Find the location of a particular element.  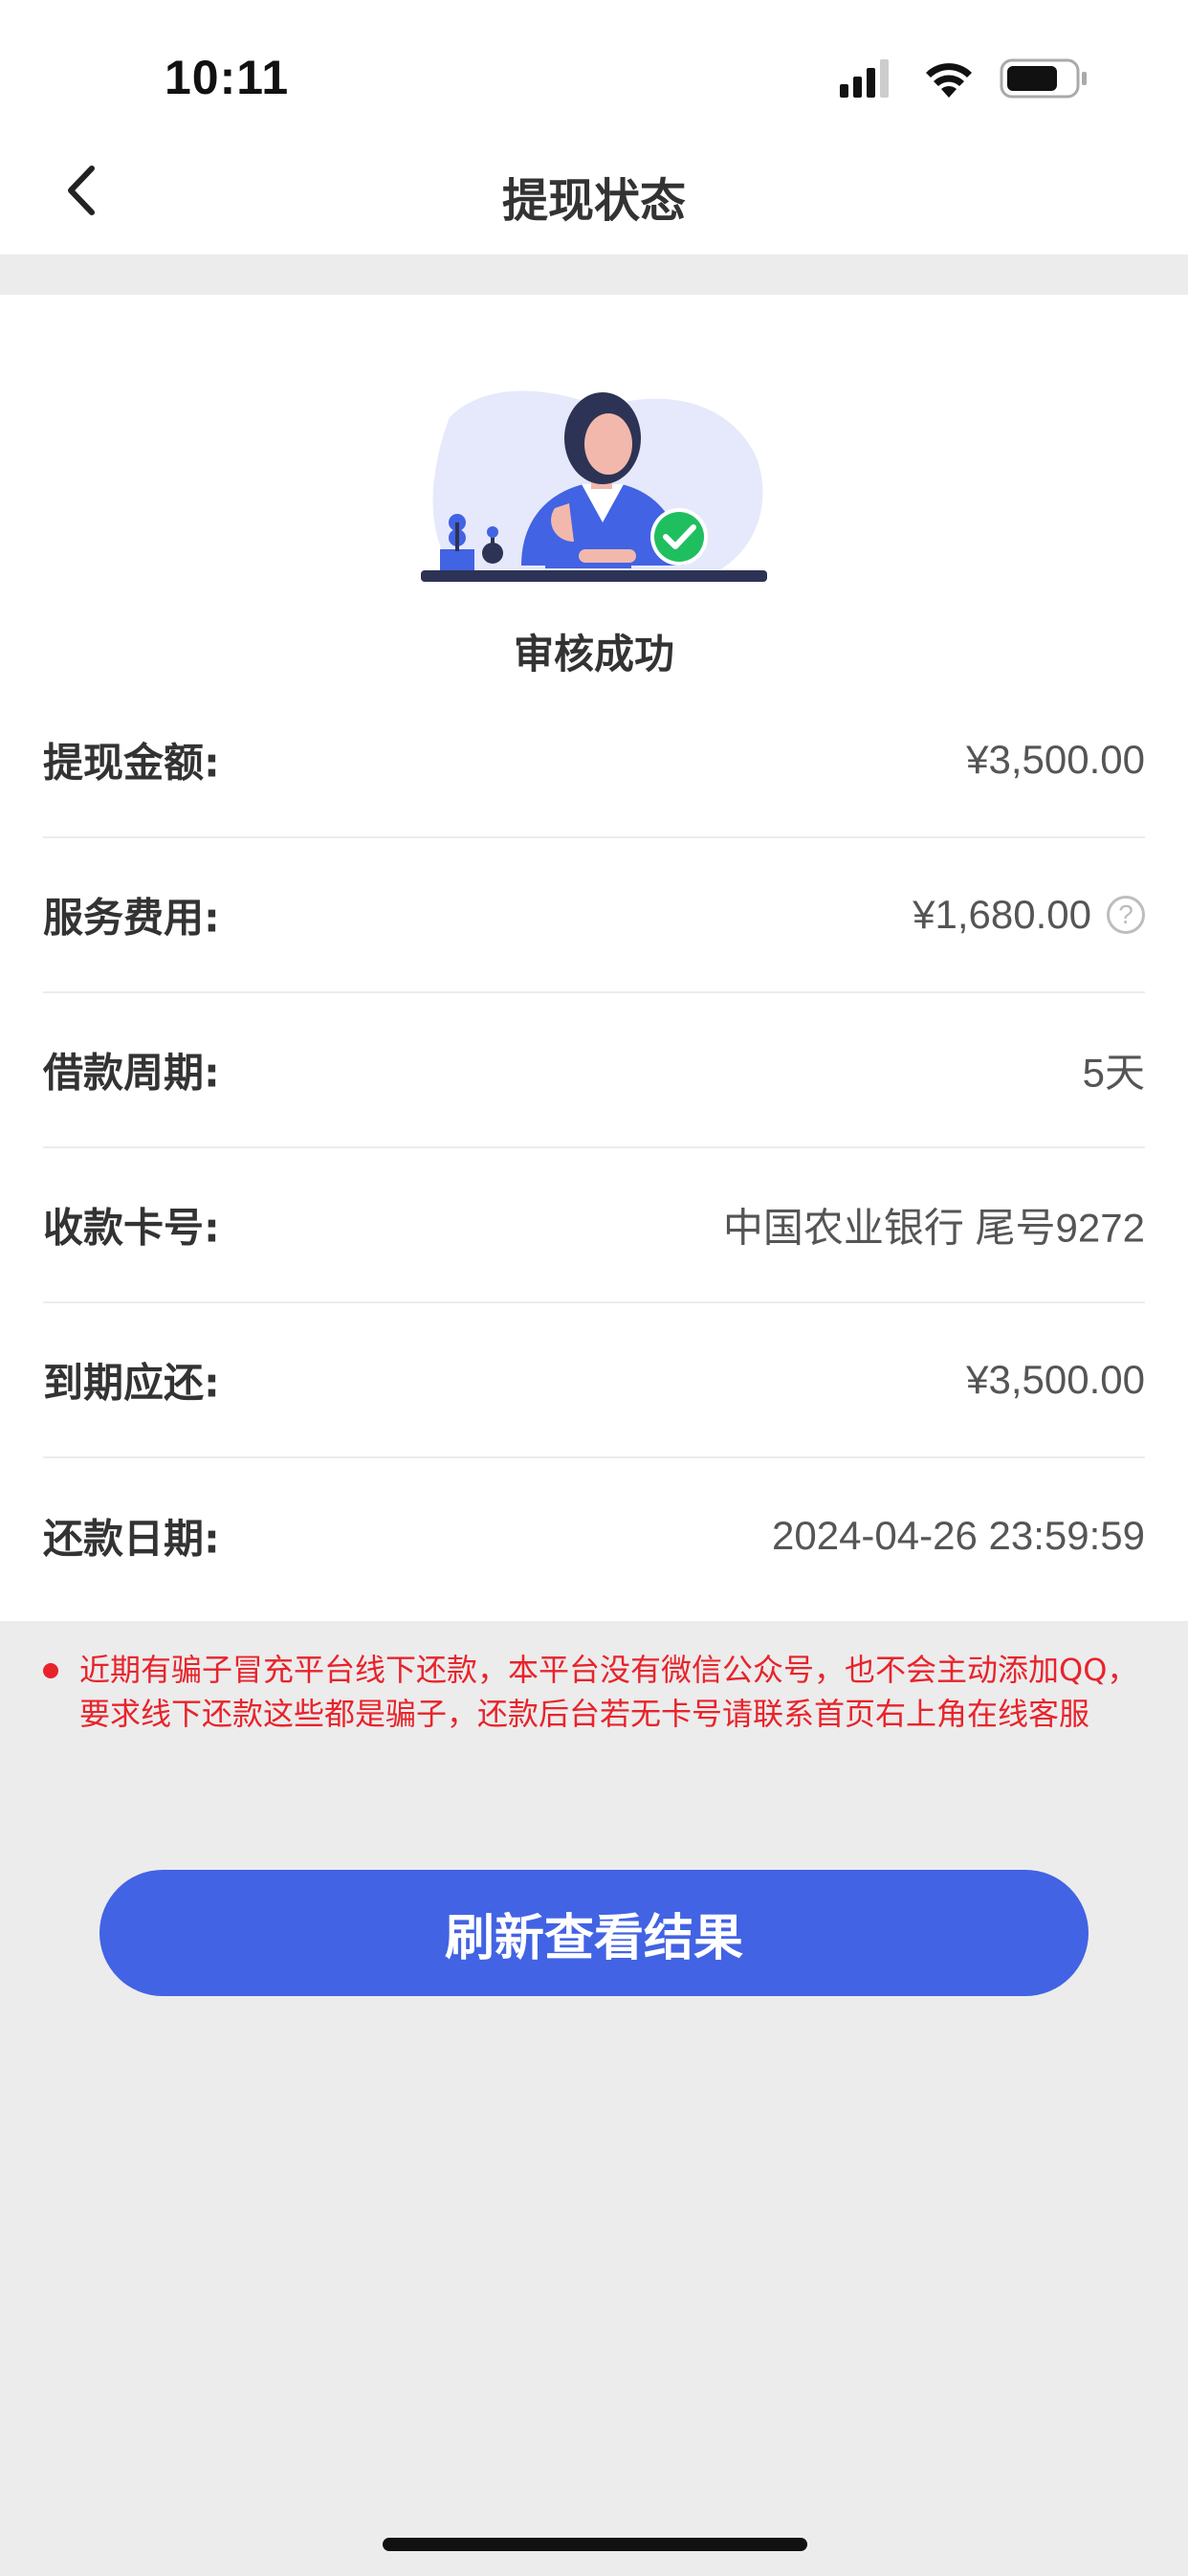

info-row-withdraw-amount: 提现金额: ¥3,500.00 is located at coordinates (594, 760).